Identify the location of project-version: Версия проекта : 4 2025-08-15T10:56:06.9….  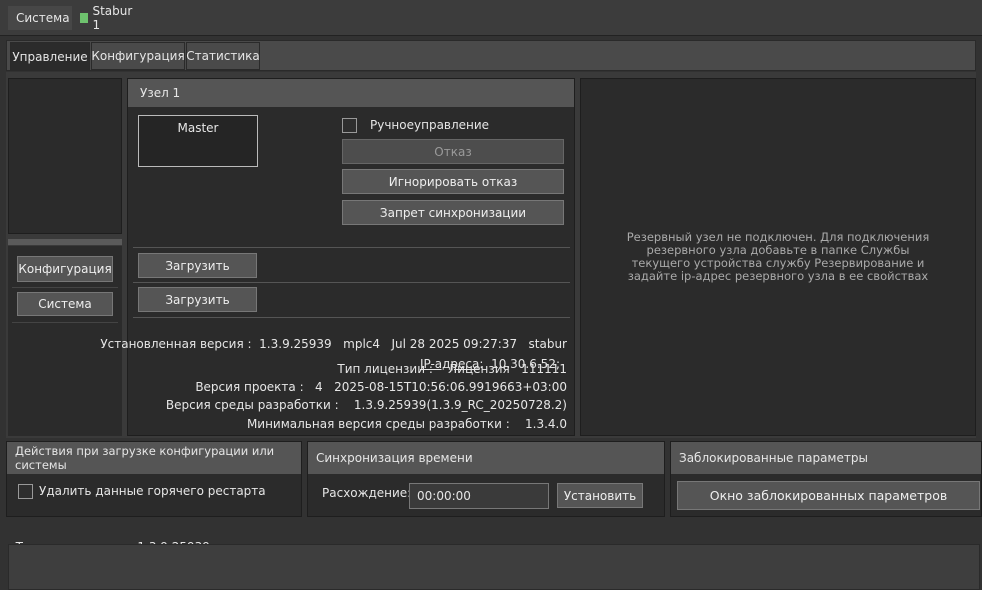
(381, 387).